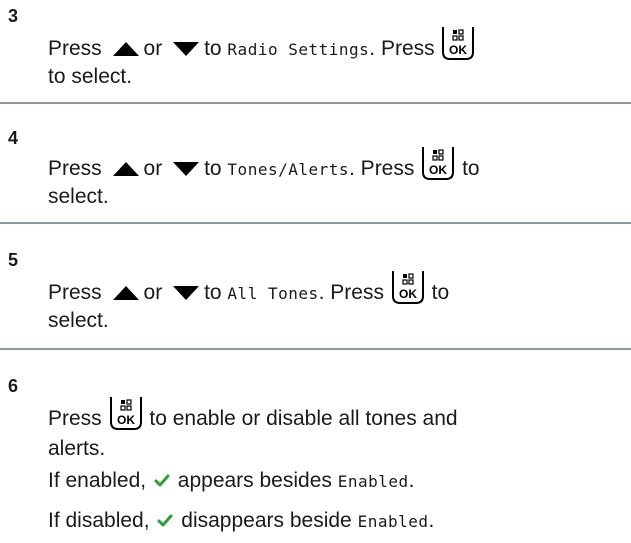 The height and width of the screenshot is (543, 631). Describe the element at coordinates (288, 169) in the screenshot. I see `menu-item: Tones/Alerts` at that location.